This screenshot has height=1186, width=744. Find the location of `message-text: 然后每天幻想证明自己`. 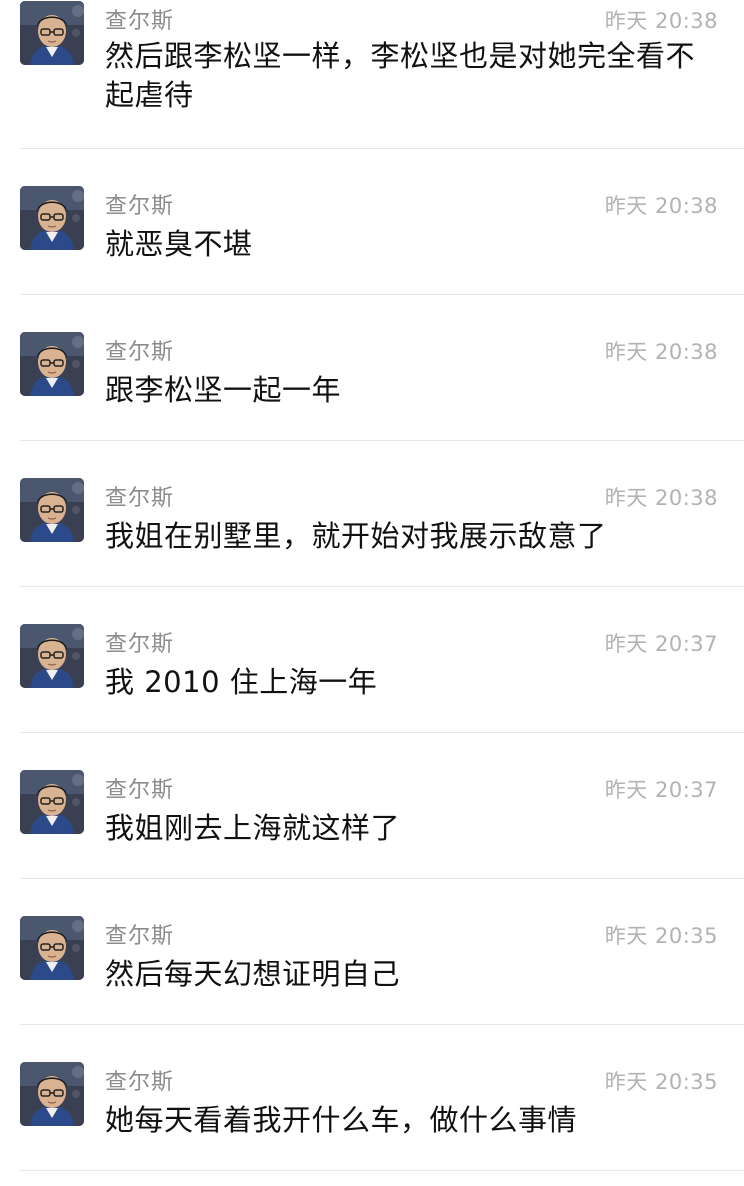

message-text: 然后每天幻想证明自己 is located at coordinates (253, 974).